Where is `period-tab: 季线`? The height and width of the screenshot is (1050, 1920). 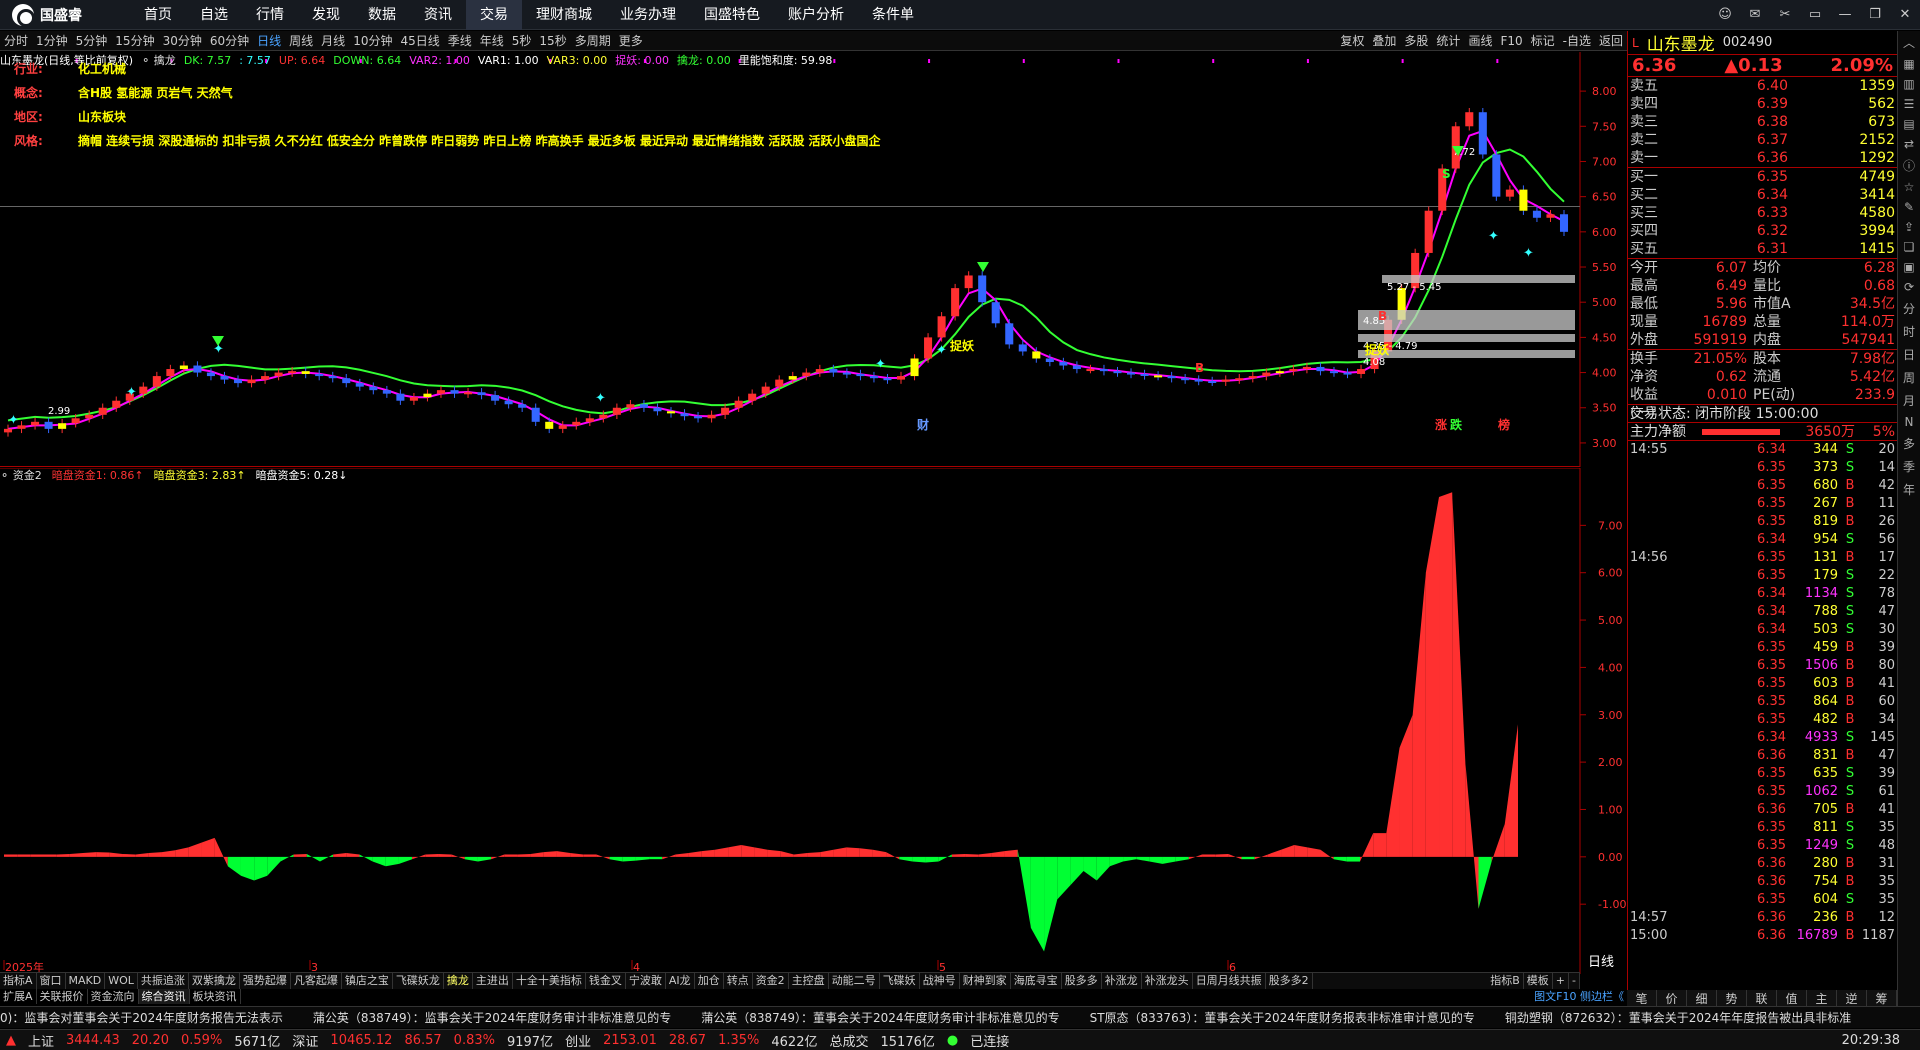 period-tab: 季线 is located at coordinates (460, 41).